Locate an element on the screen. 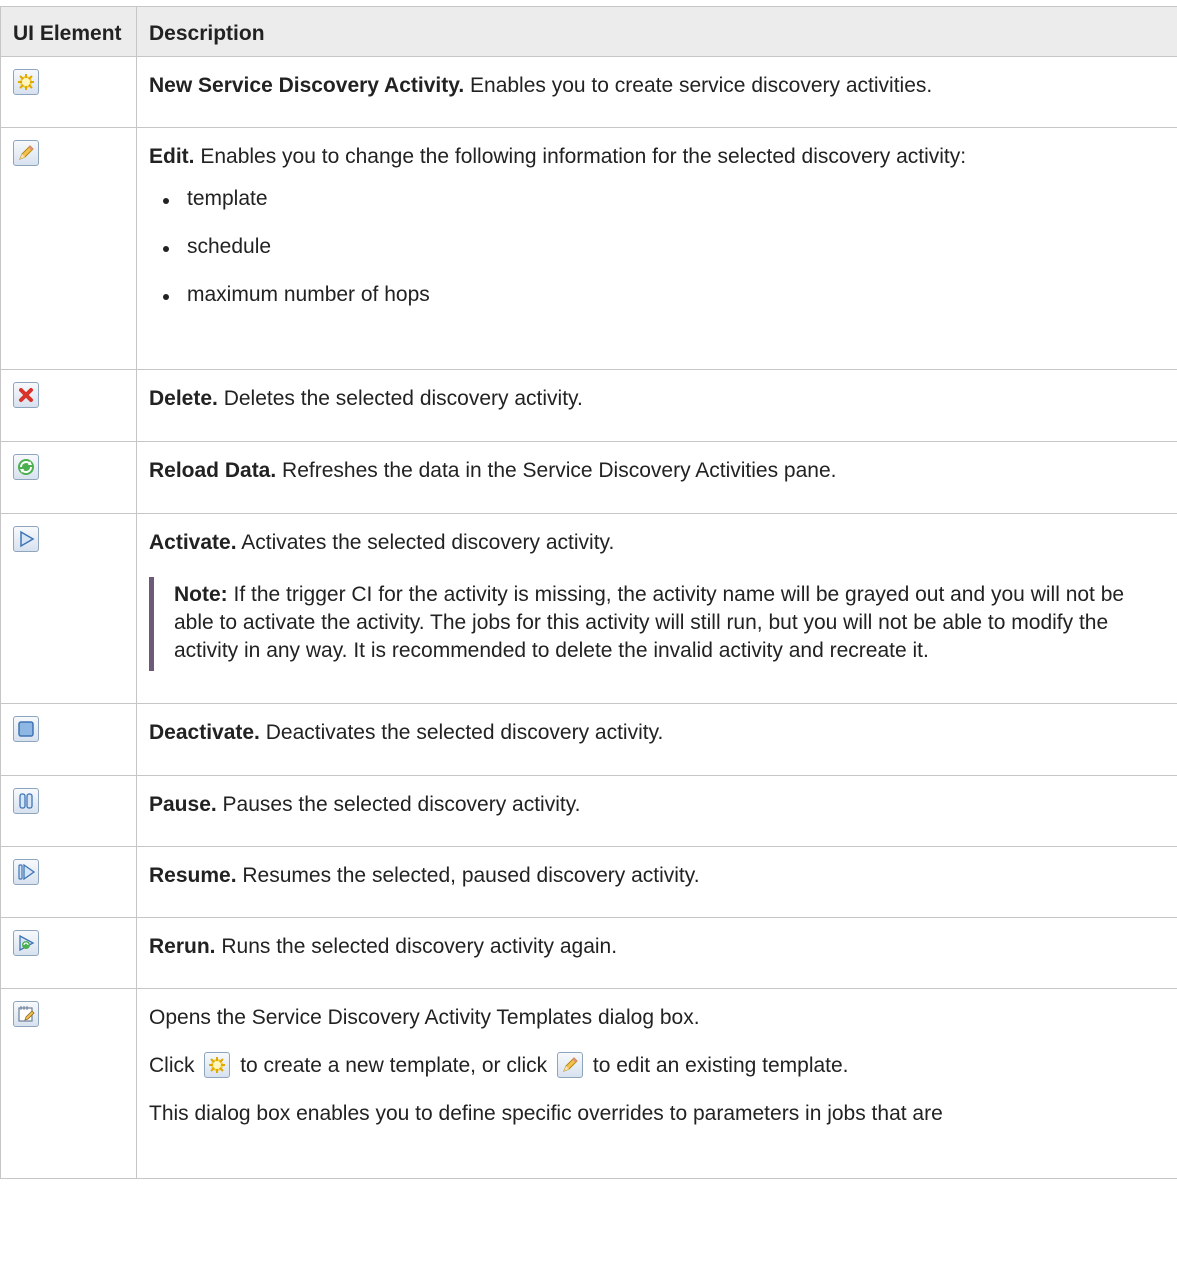  term: Pause. is located at coordinates (183, 804).